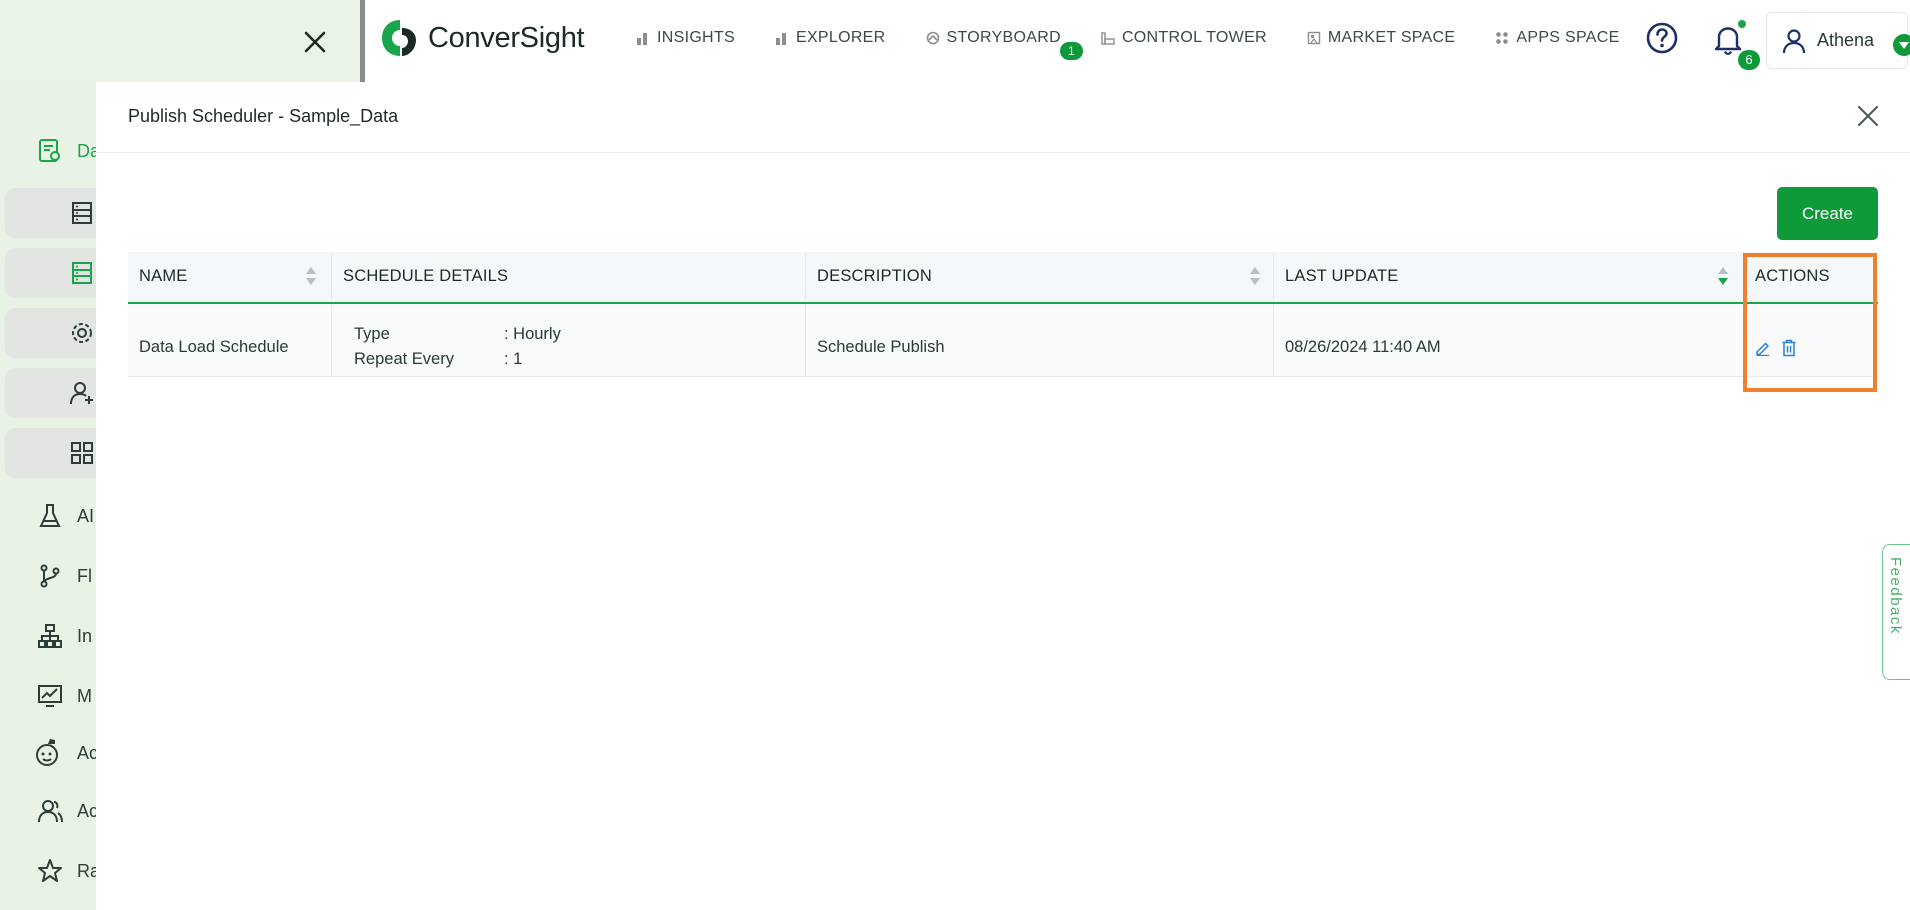  What do you see at coordinates (1789, 348) in the screenshot?
I see `trash-icon` at bounding box center [1789, 348].